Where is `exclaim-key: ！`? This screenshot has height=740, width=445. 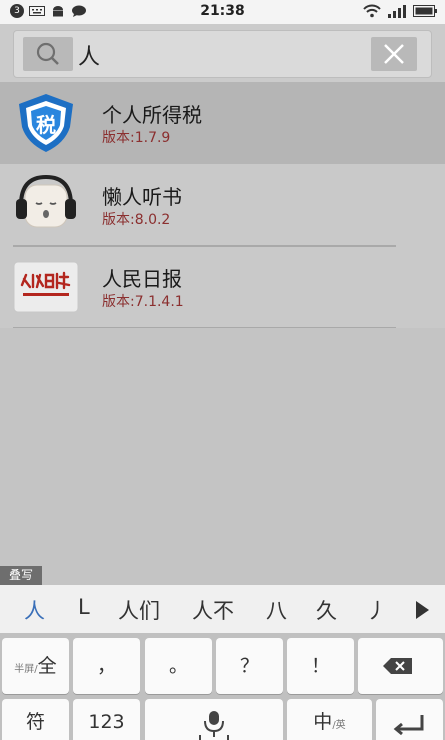 exclaim-key: ！ is located at coordinates (320, 666).